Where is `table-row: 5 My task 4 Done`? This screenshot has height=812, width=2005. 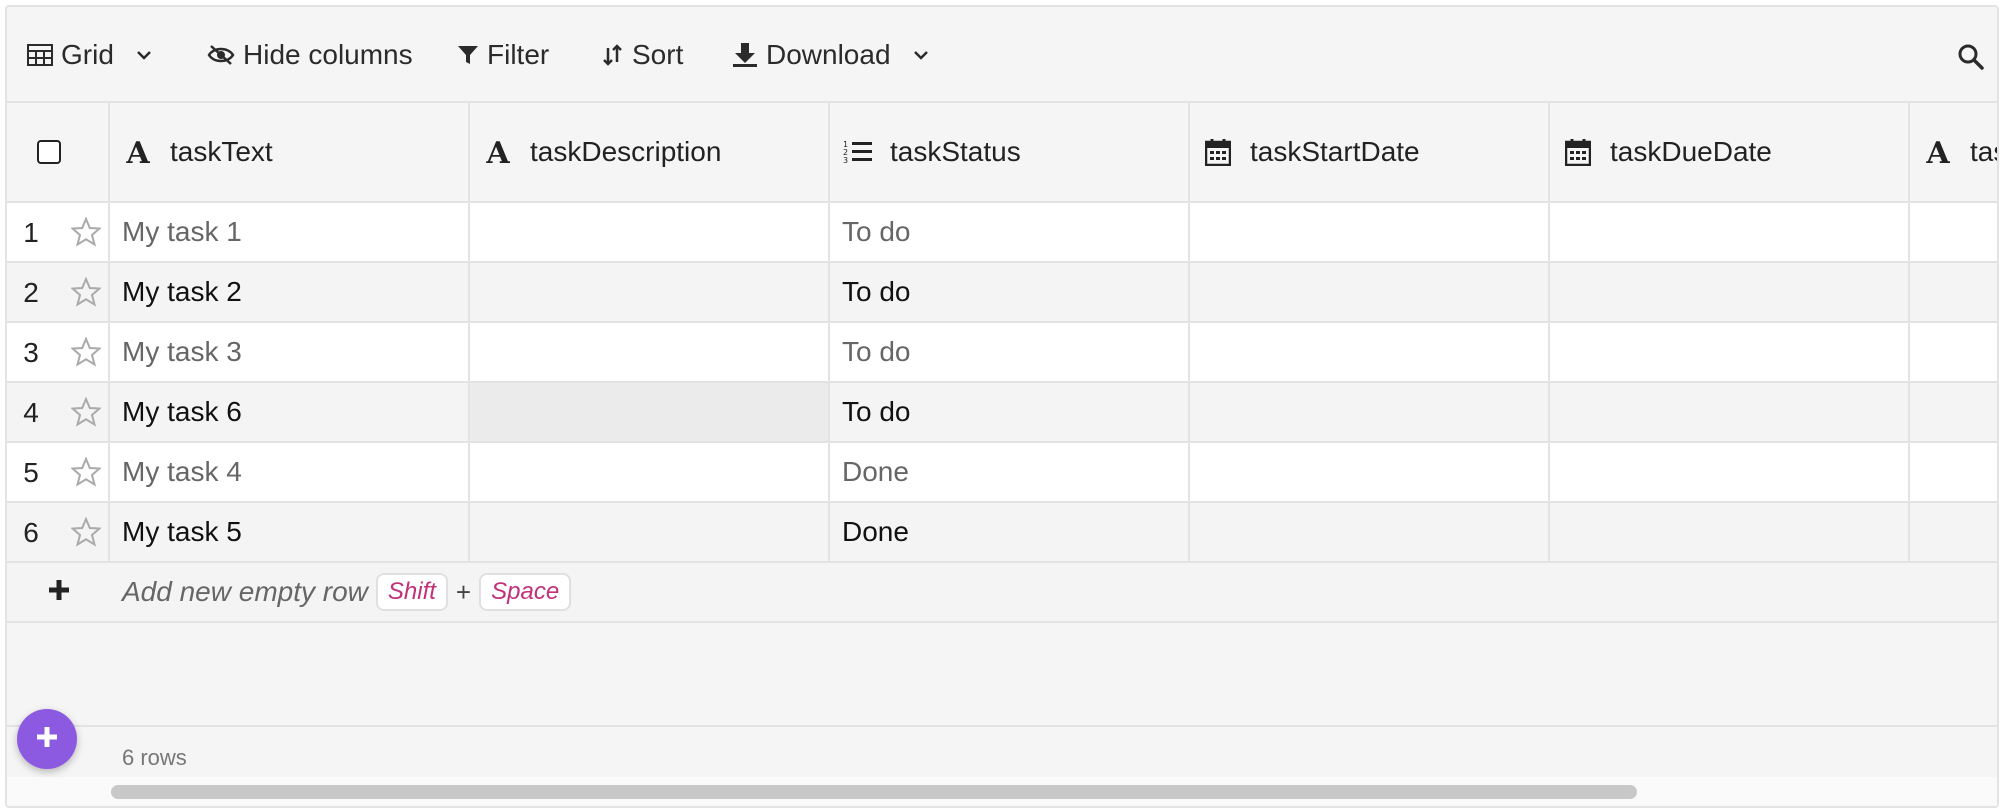 table-row: 5 My task 4 Done is located at coordinates (1002, 473).